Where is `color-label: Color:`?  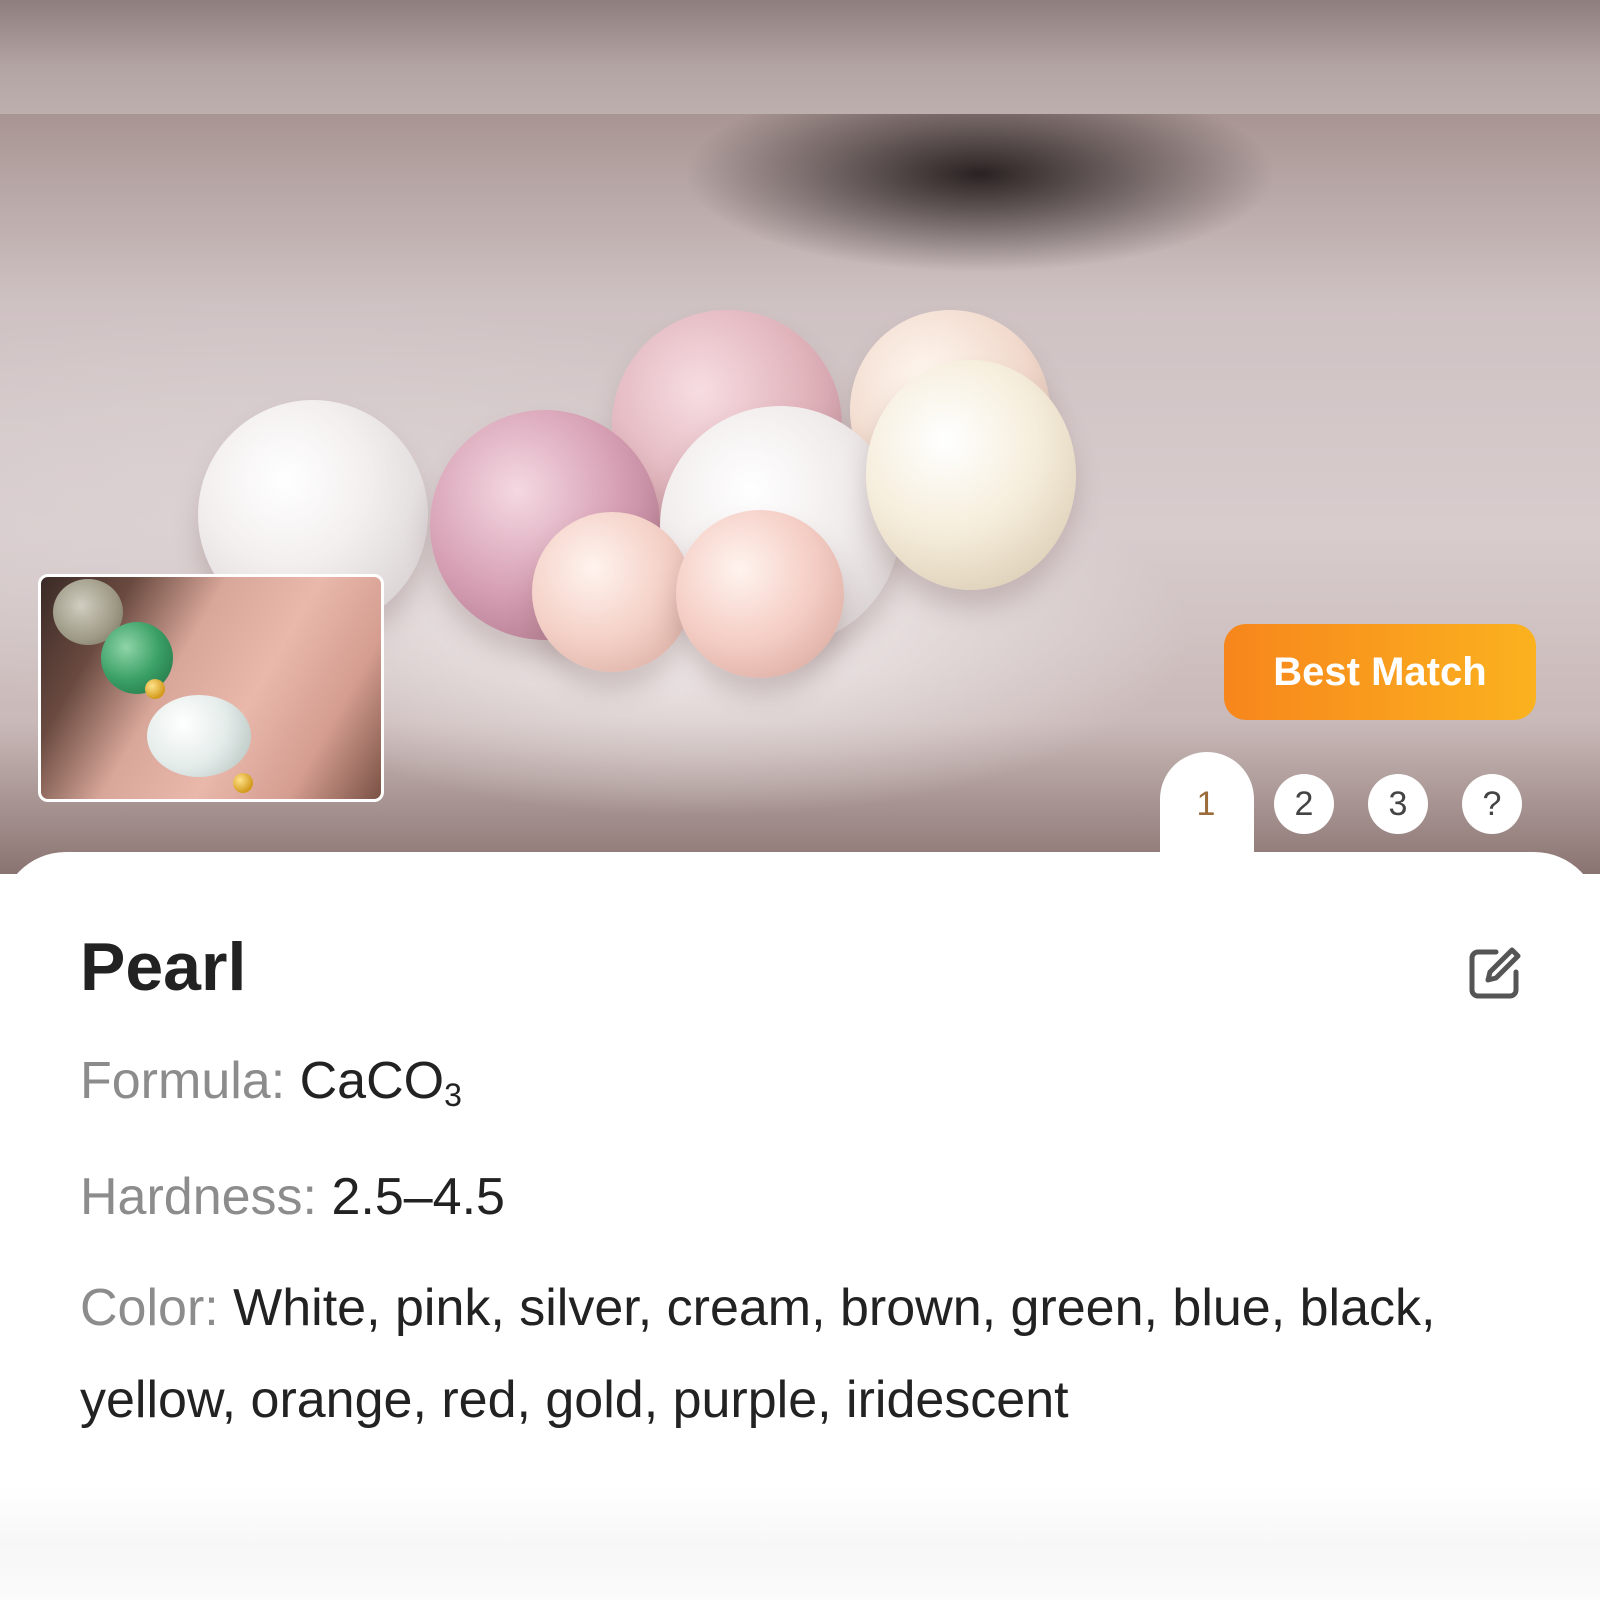
color-label: Color: is located at coordinates (157, 1308).